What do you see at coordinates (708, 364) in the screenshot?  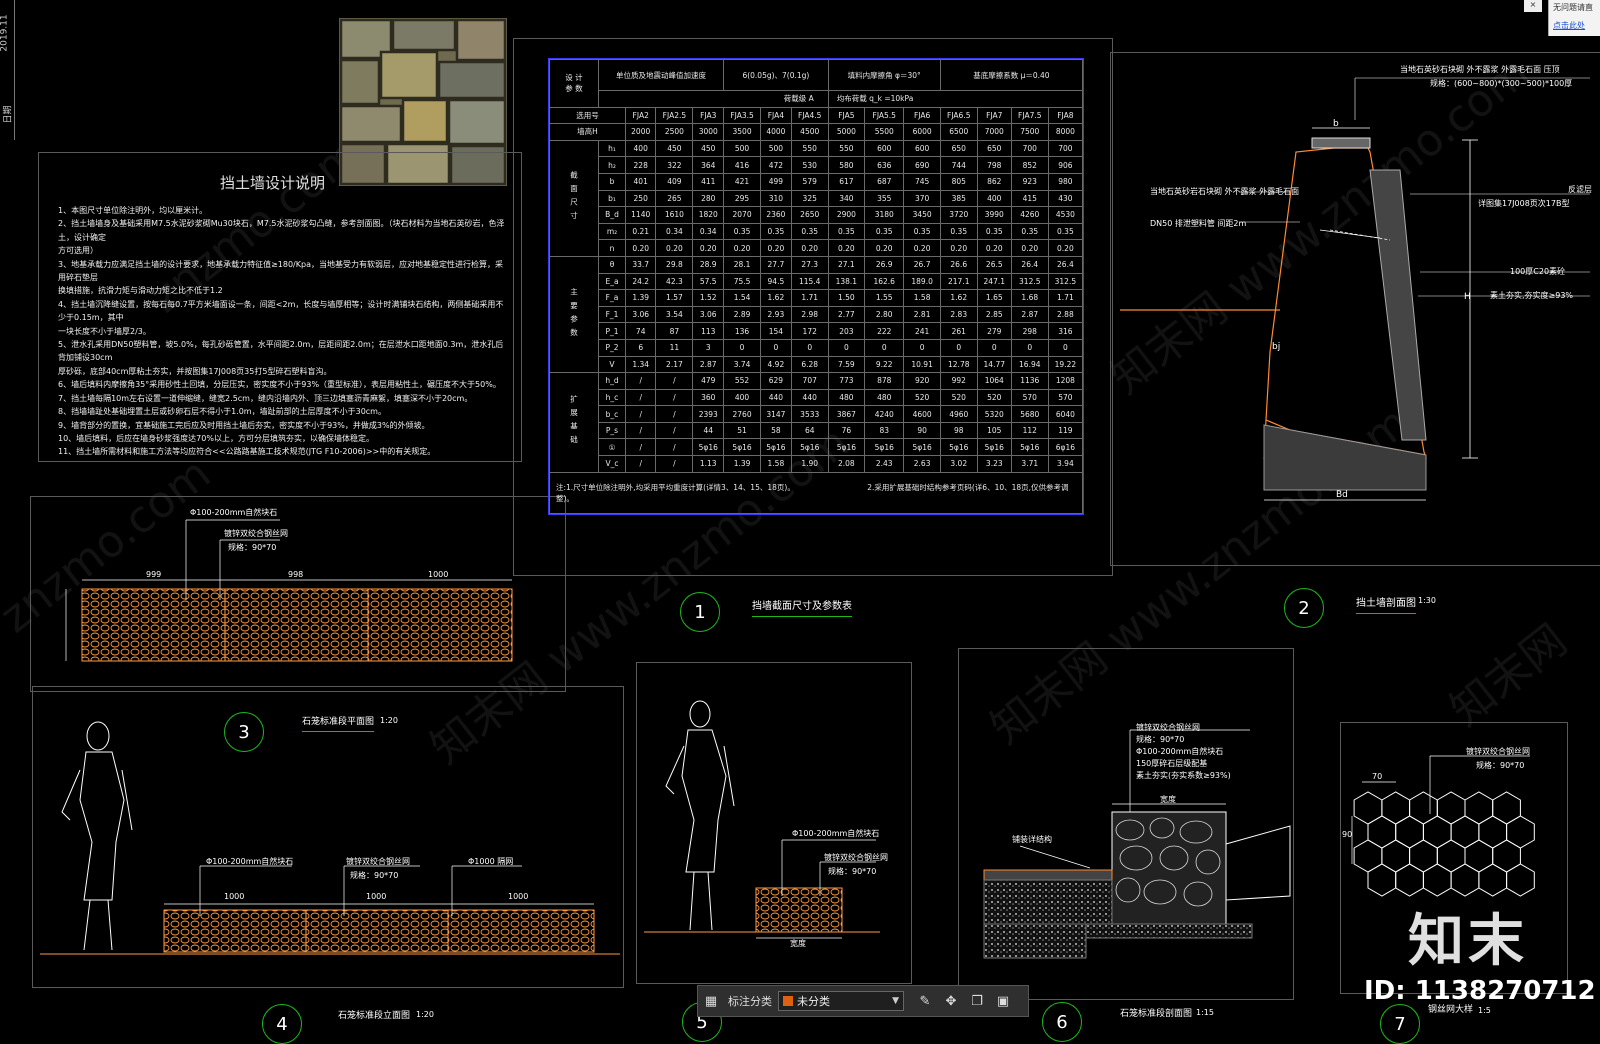 I see `table-cell: 2.87` at bounding box center [708, 364].